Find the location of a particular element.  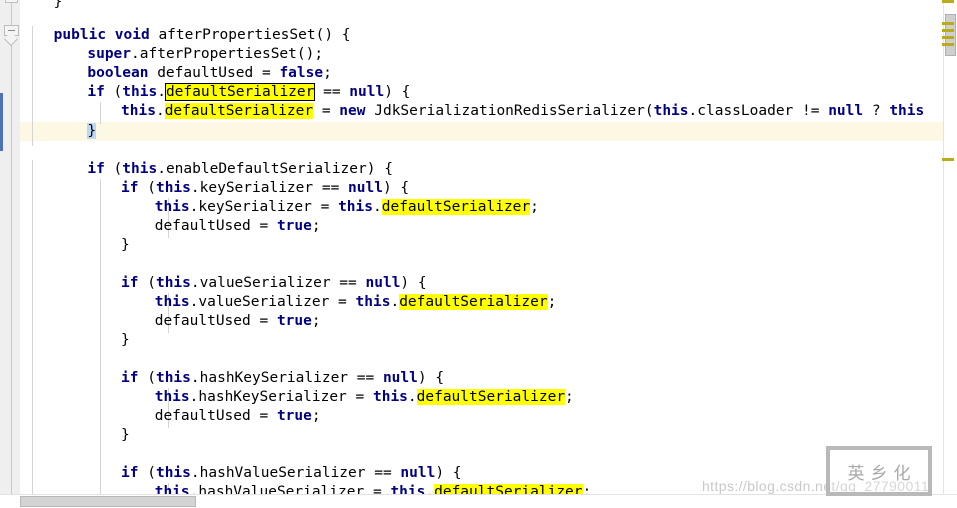

code-line: if (this.keySerializer == null) { is located at coordinates (265, 188).